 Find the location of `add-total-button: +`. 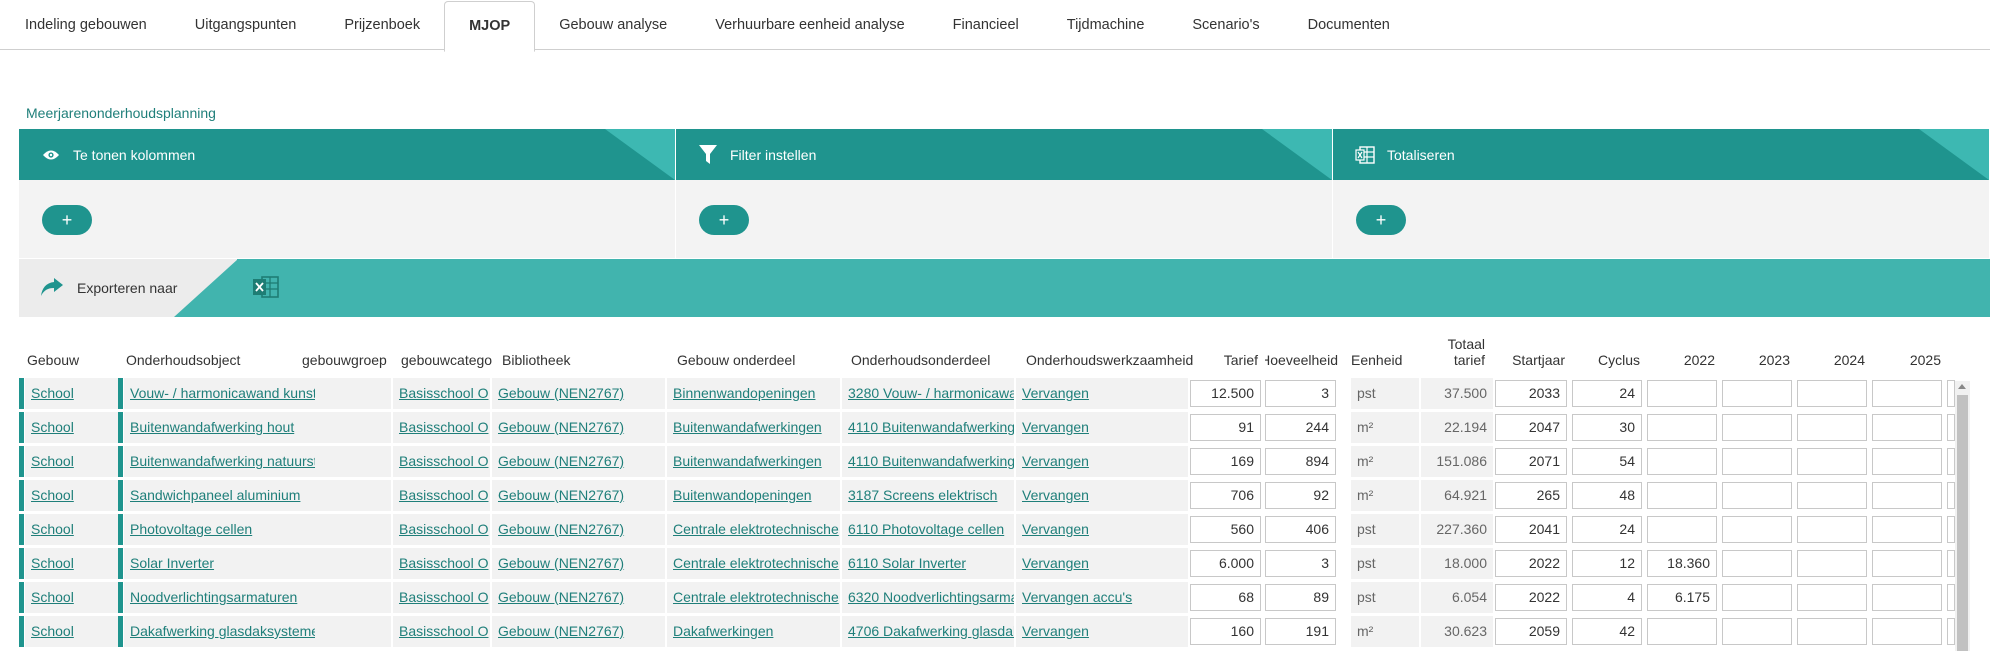

add-total-button: + is located at coordinates (1381, 220).